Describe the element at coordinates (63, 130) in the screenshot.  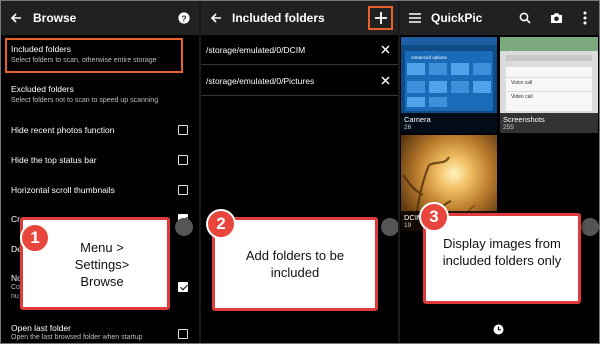
I see `setting-title: Hide recent photos function` at that location.